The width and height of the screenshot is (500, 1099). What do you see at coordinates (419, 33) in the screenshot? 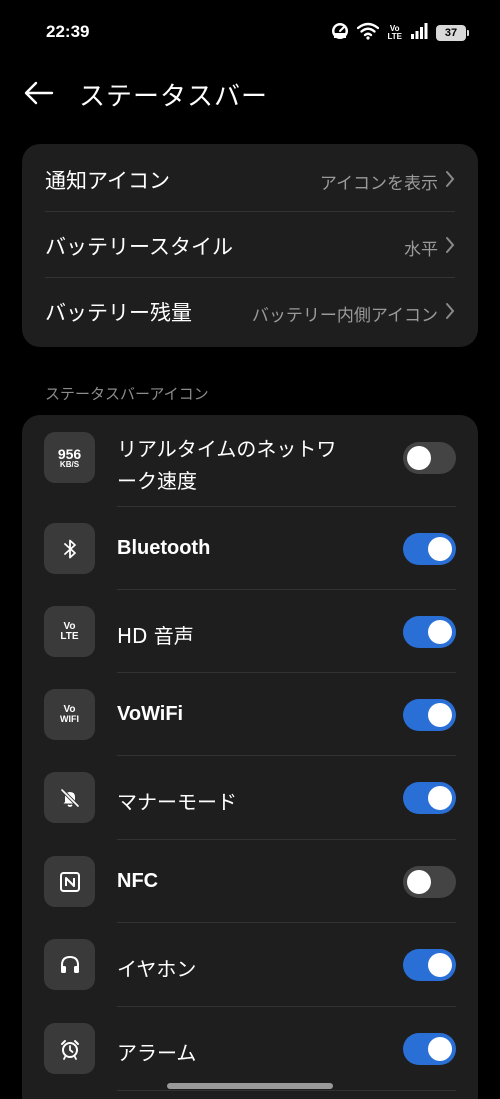
I see `signal-icon` at bounding box center [419, 33].